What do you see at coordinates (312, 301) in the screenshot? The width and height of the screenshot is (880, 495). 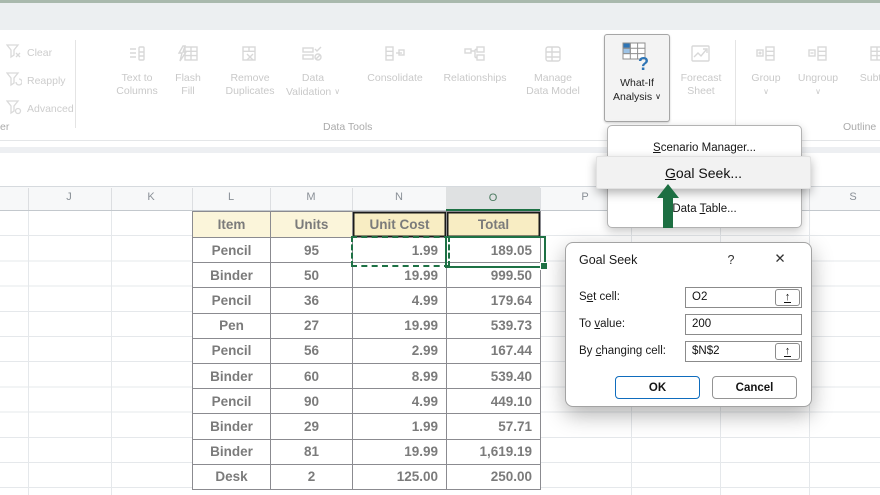 I see `cell: 36` at bounding box center [312, 301].